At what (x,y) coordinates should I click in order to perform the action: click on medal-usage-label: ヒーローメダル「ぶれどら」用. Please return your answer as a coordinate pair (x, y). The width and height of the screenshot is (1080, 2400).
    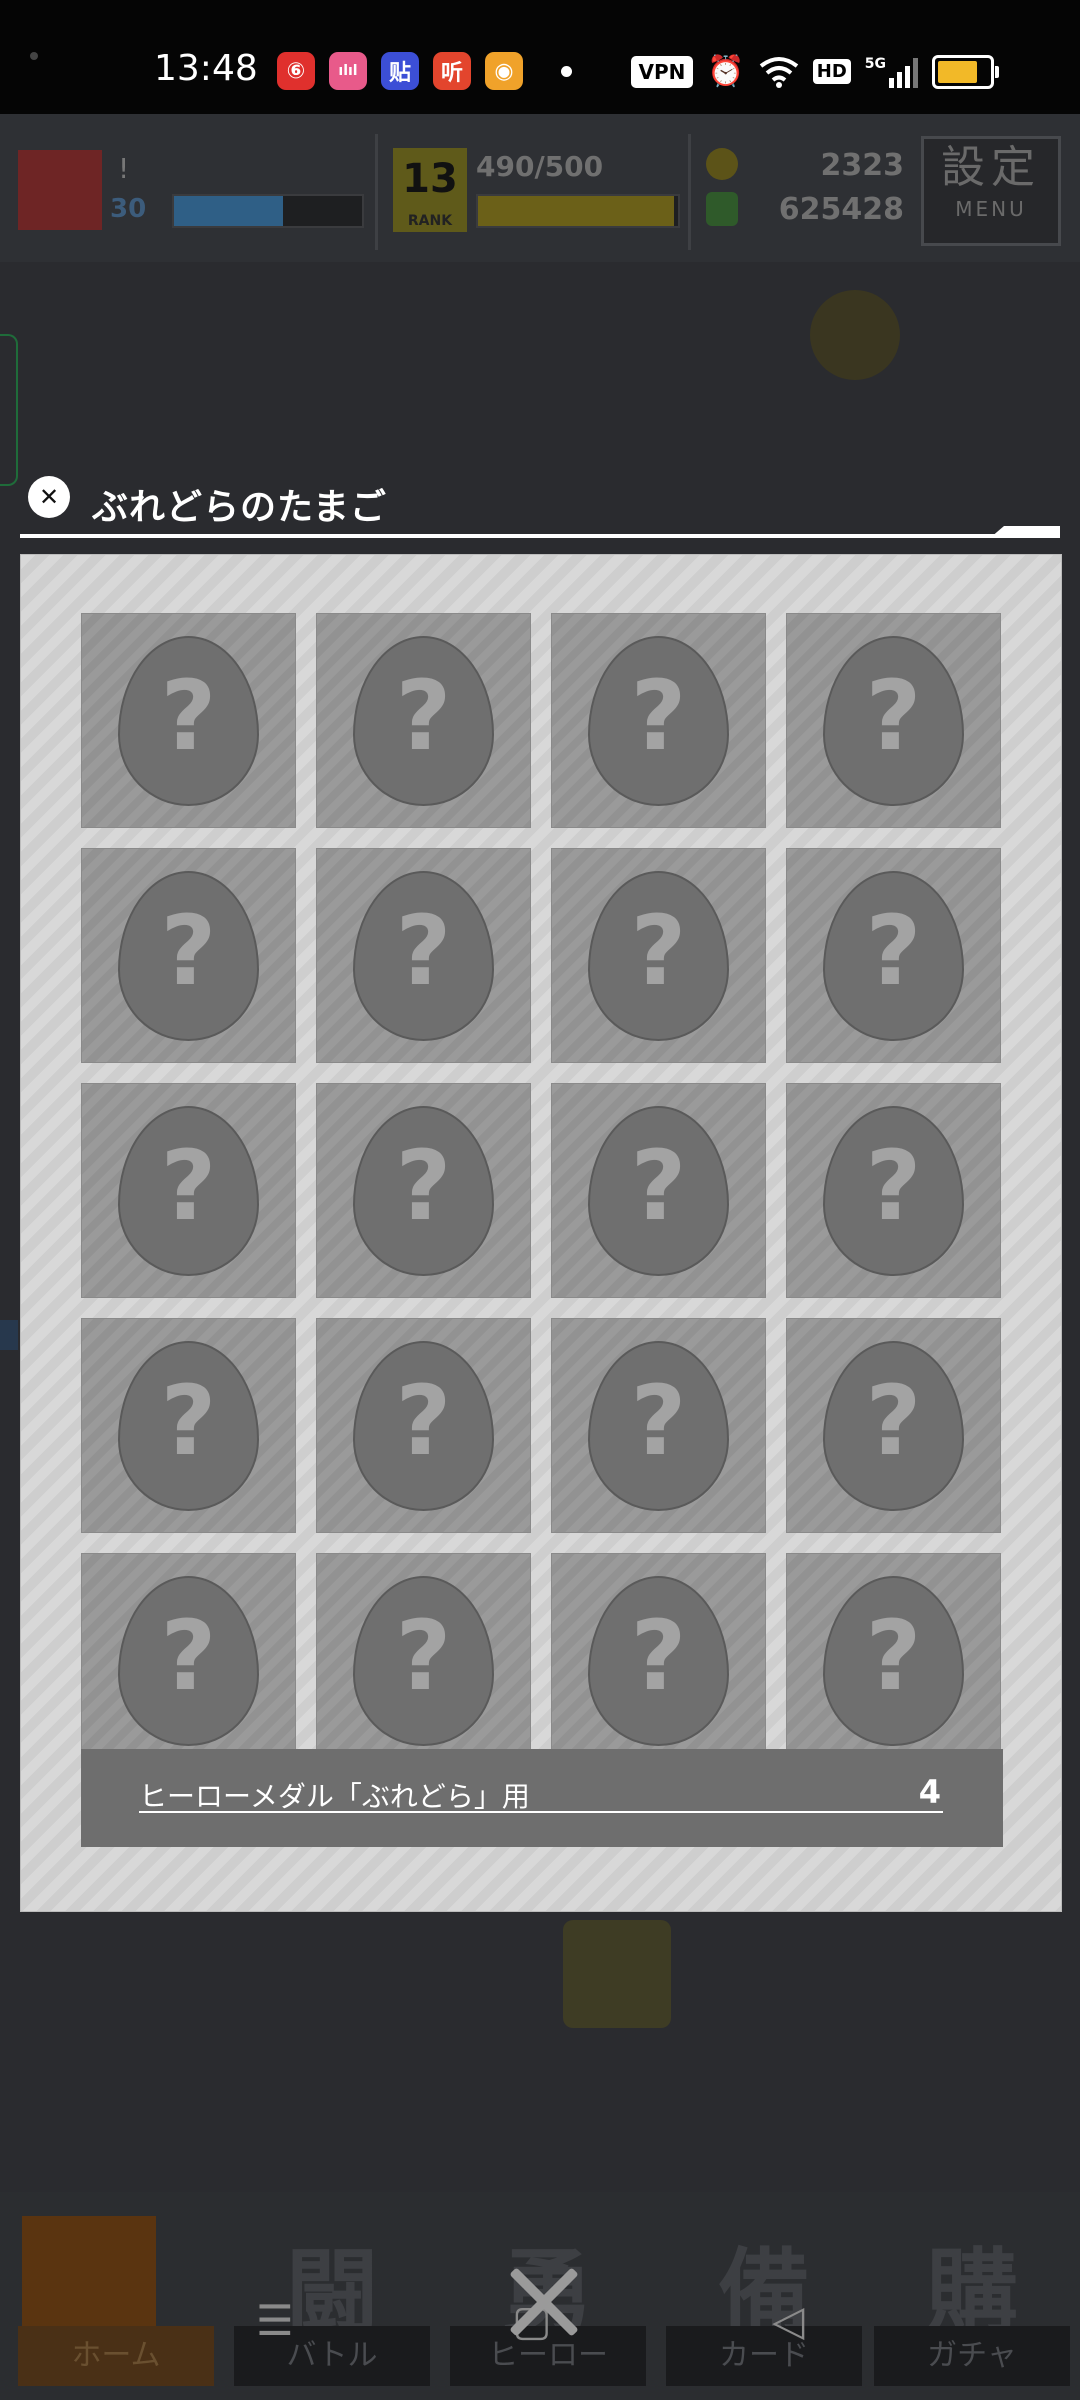
    Looking at the image, I should click on (334, 1796).